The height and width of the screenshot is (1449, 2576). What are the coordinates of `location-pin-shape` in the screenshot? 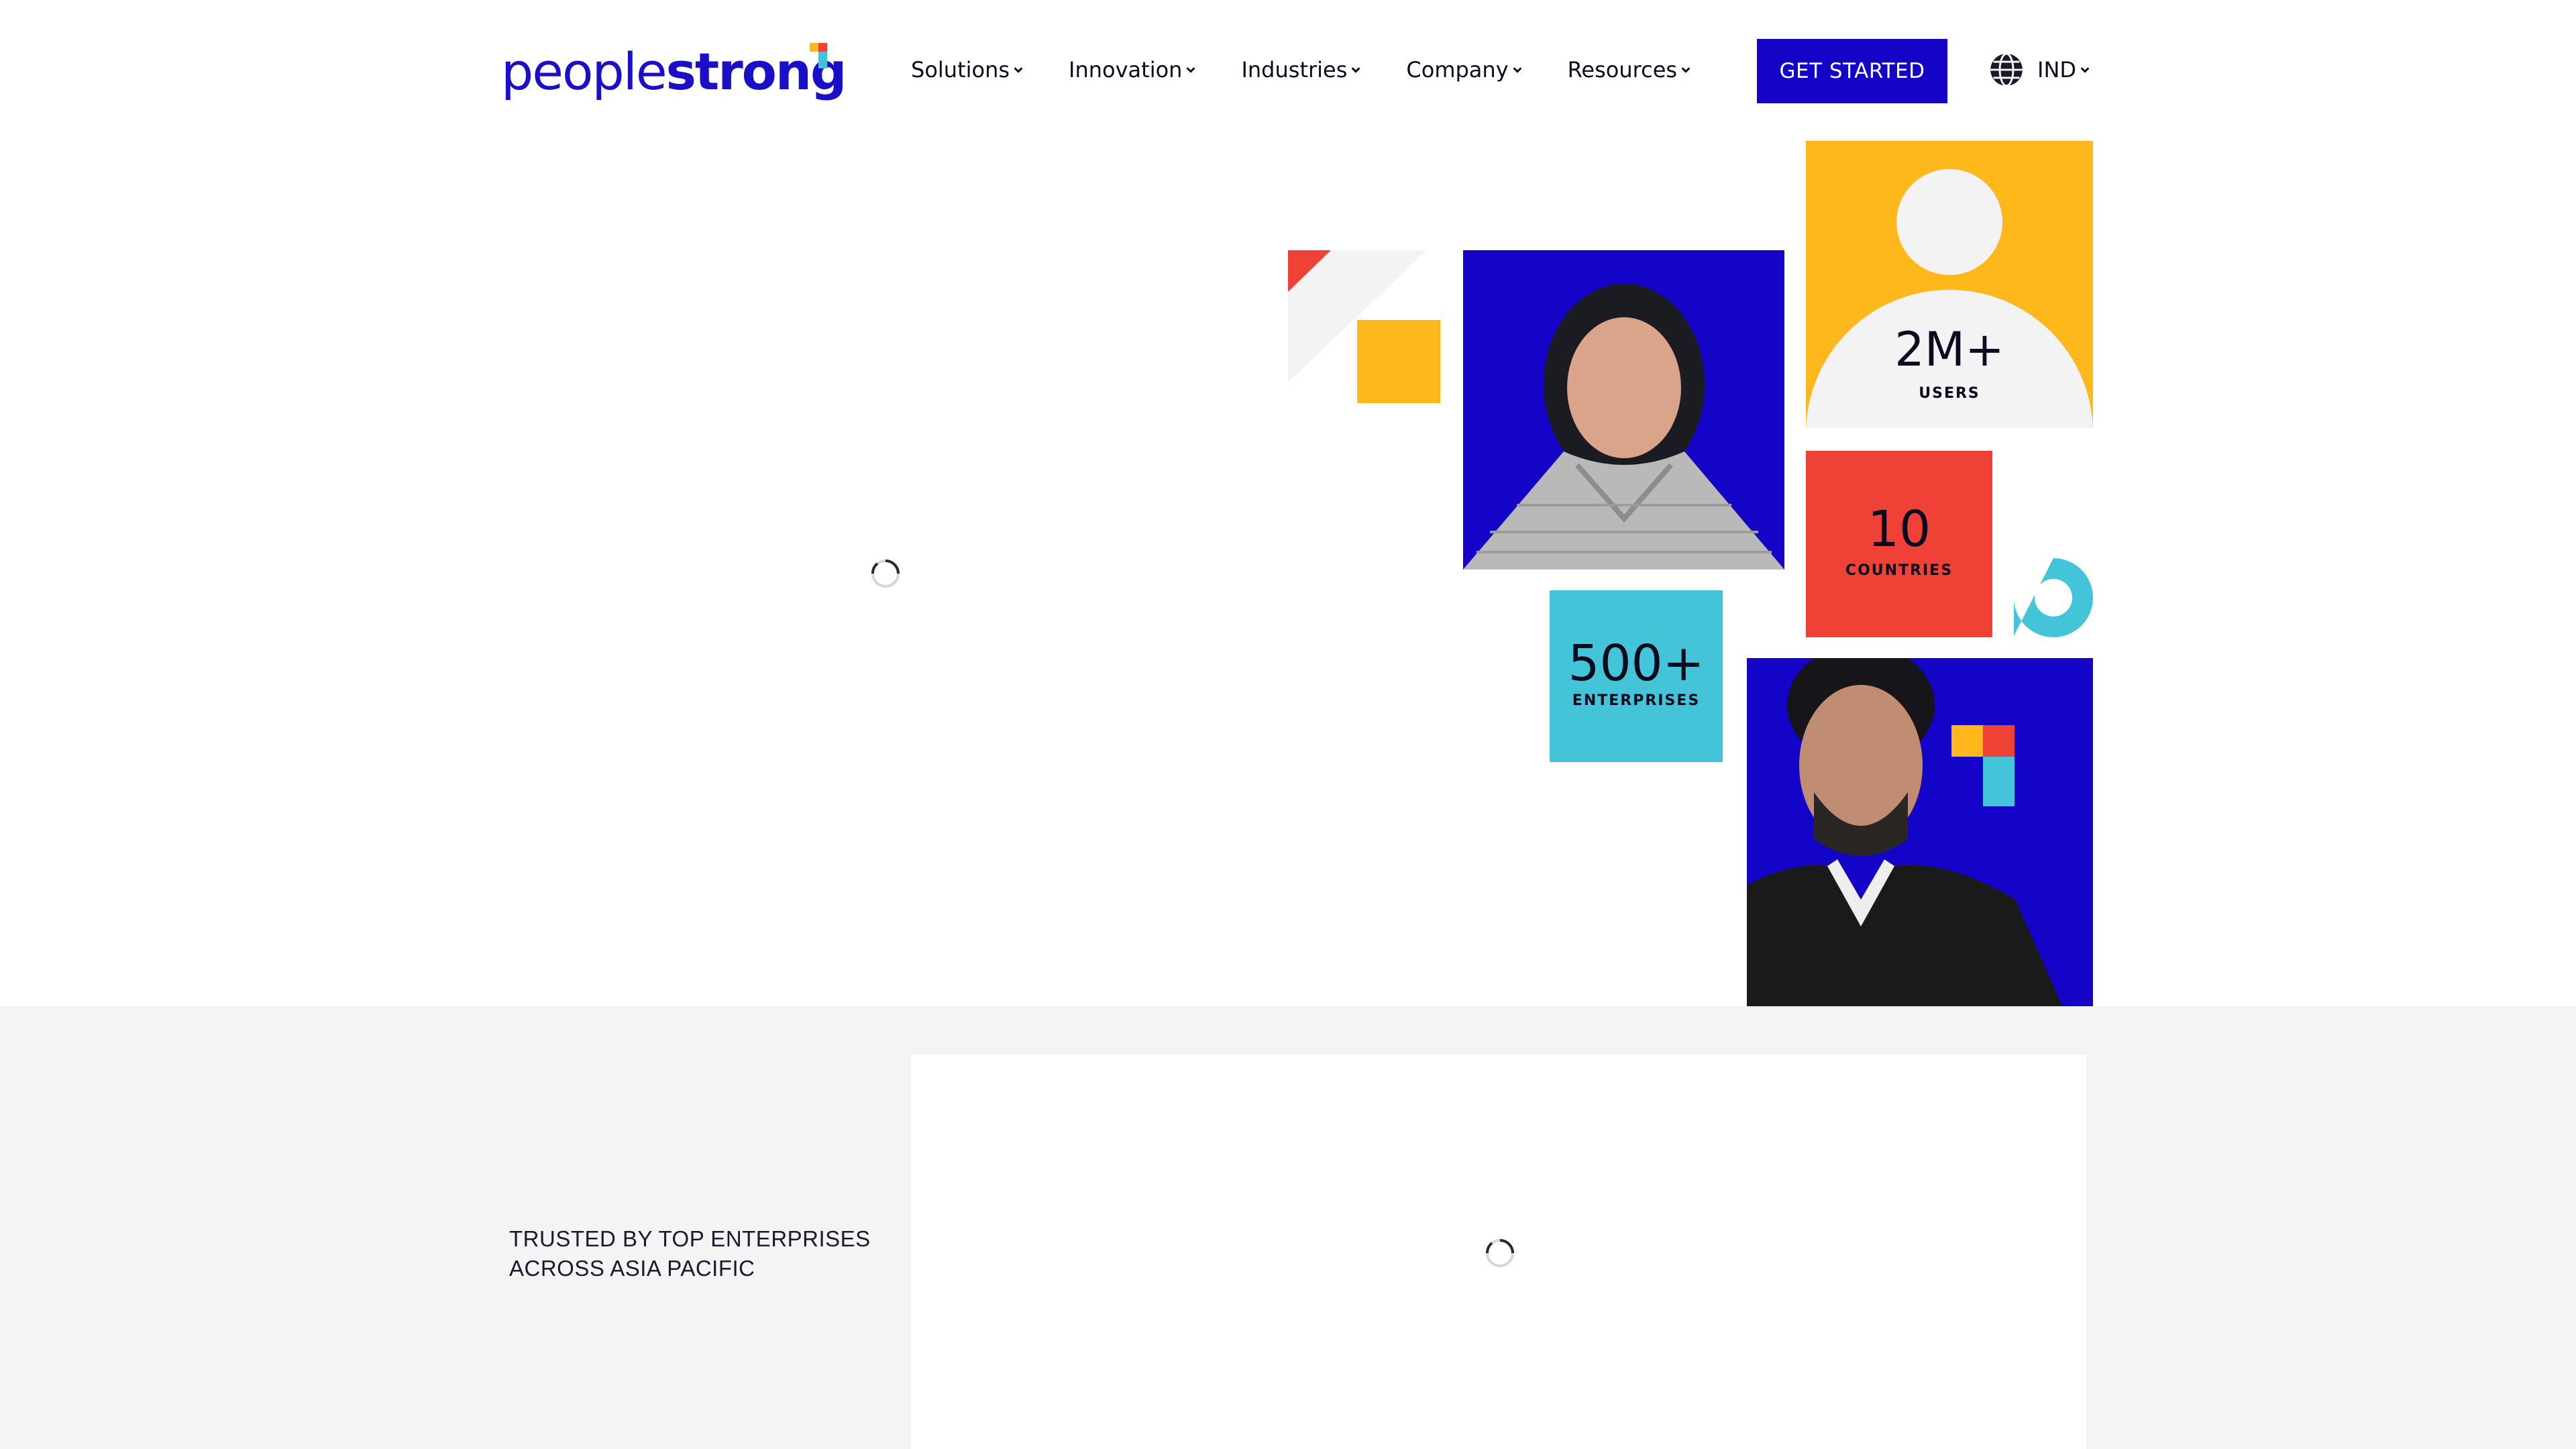 It's located at (2053, 597).